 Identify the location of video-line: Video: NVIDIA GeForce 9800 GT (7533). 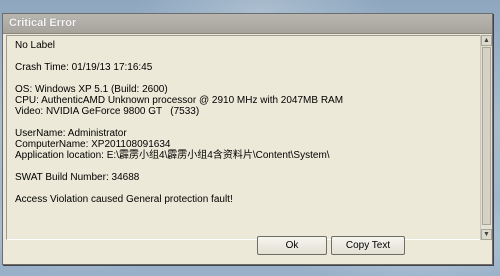
(107, 111).